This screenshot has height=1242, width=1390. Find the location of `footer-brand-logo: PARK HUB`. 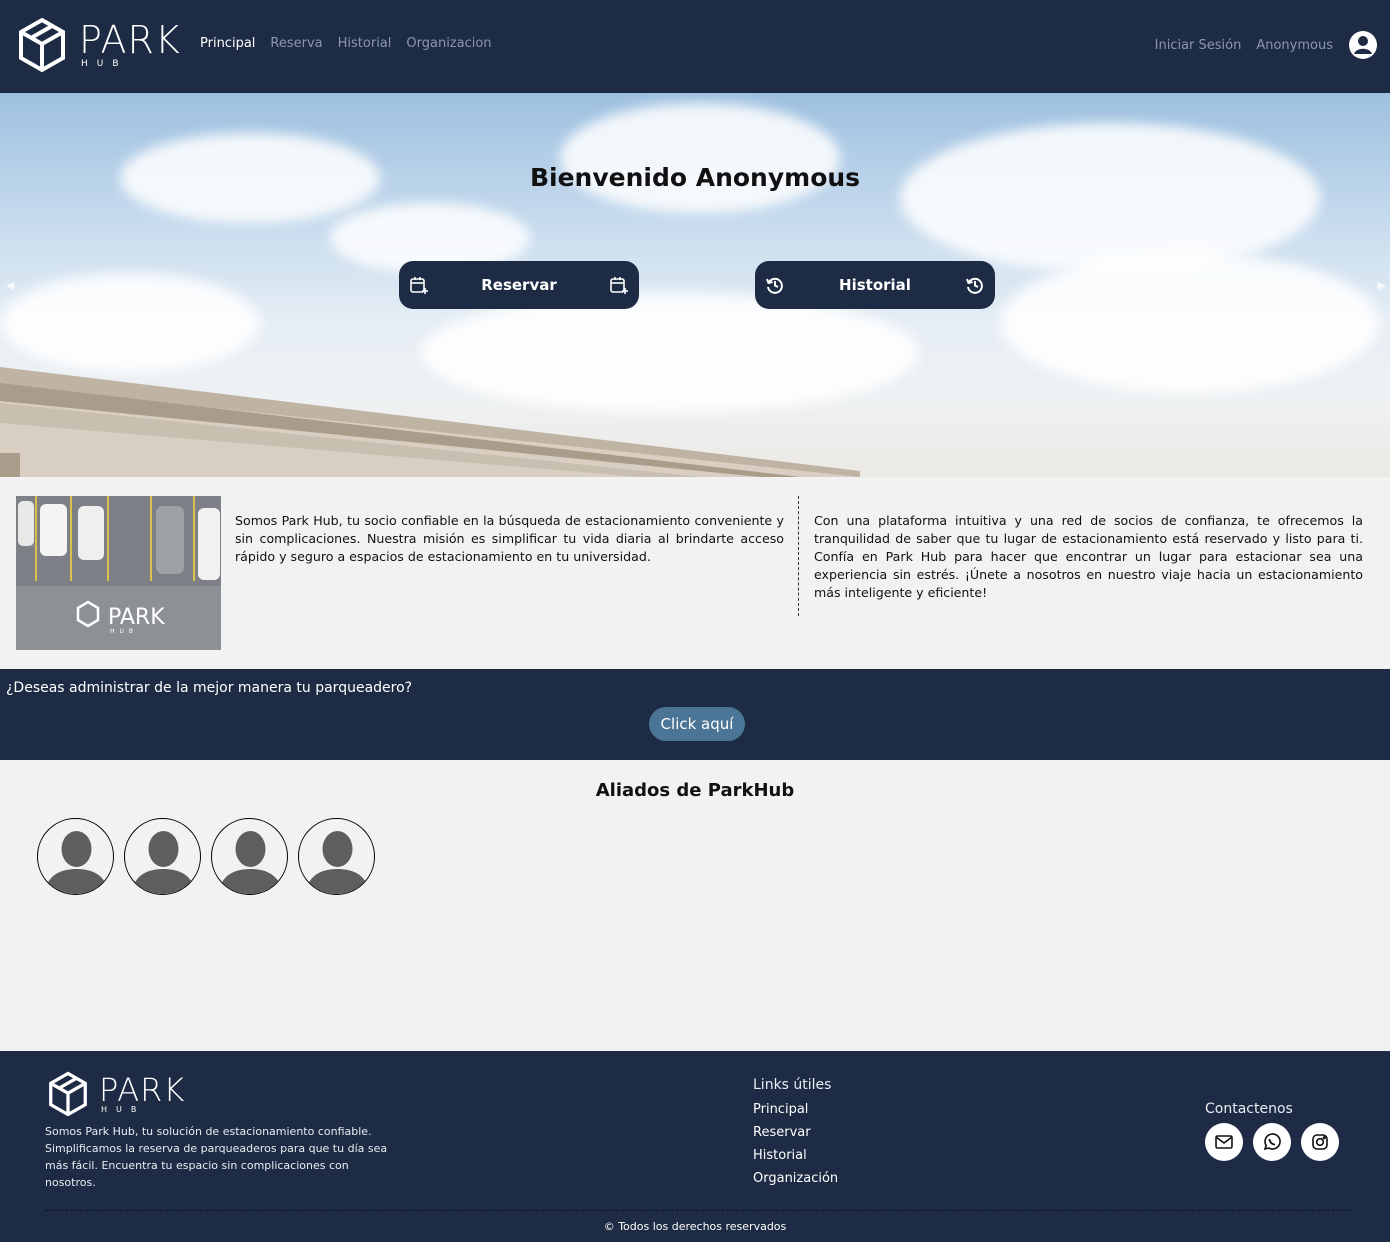

footer-brand-logo: PARK HUB is located at coordinates (116, 1094).